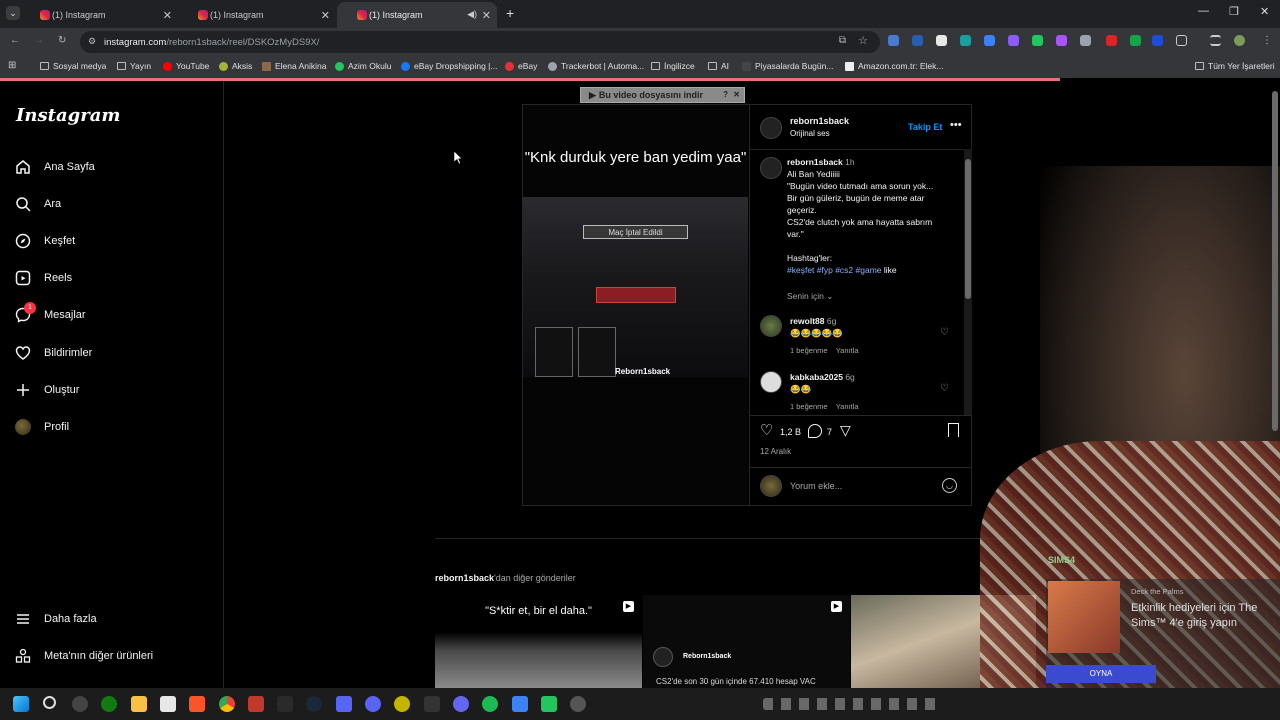  Describe the element at coordinates (134, 66) in the screenshot. I see `bookmark-folder: Yayın` at that location.